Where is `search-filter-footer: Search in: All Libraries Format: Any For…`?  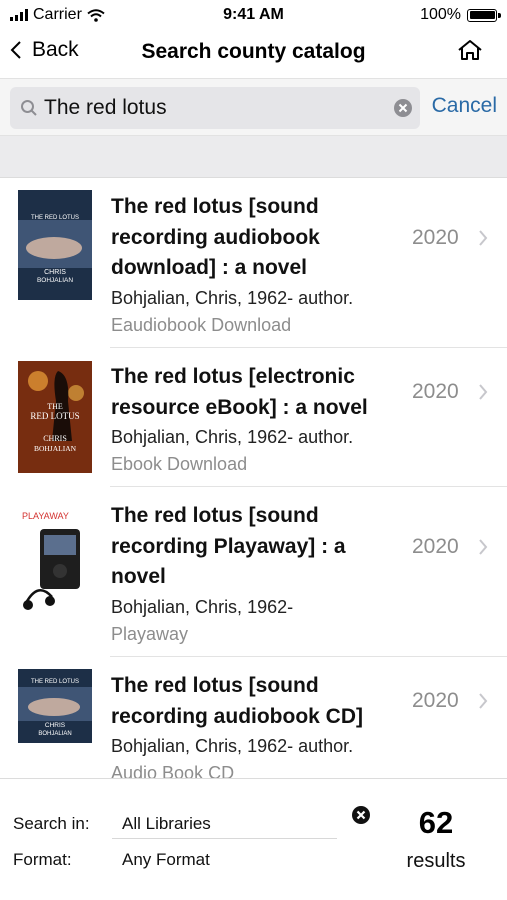
search-filter-footer: Search in: All Libraries Format: Any For… is located at coordinates (253, 839).